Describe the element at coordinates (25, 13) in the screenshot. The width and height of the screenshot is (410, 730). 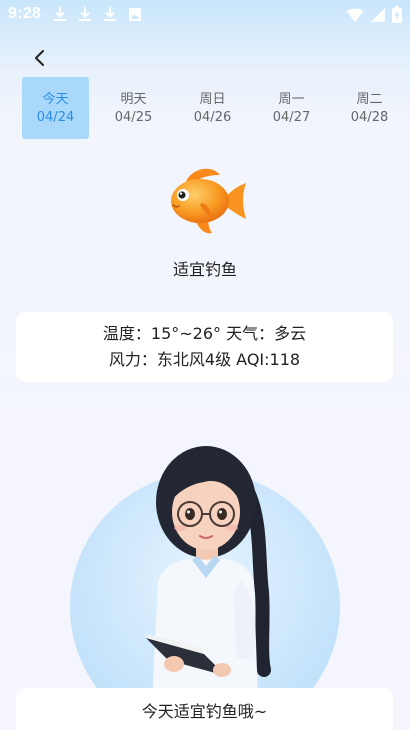
I see `status-time: 9:28` at that location.